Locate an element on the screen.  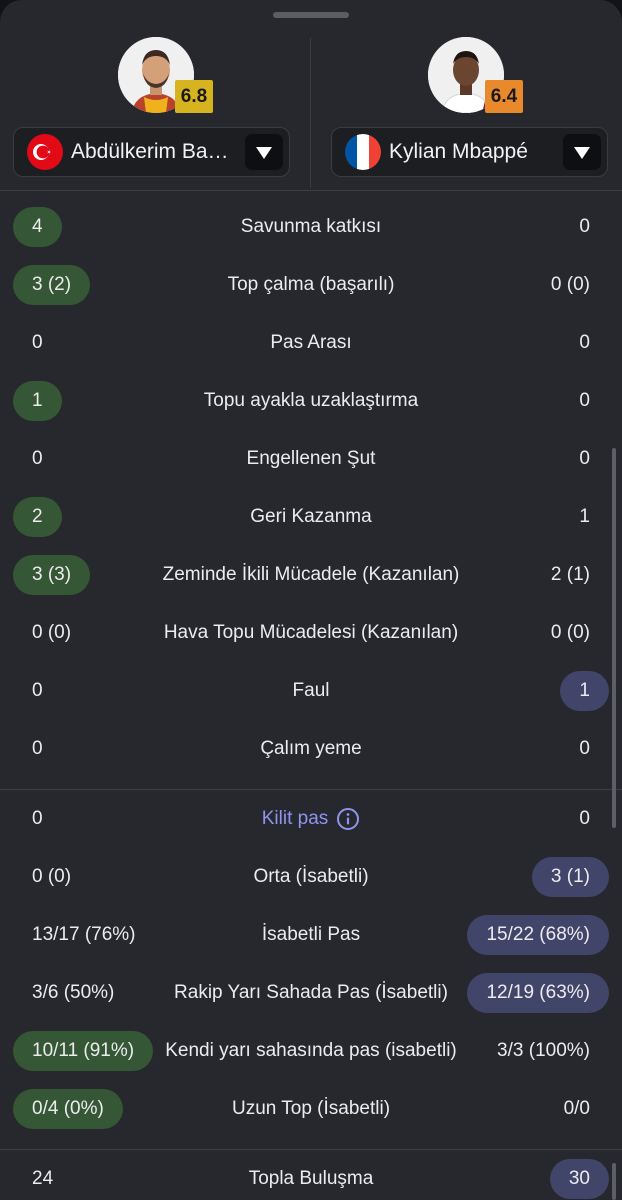
stat-row: 0 Engellenen Şut 0 is located at coordinates (311, 459).